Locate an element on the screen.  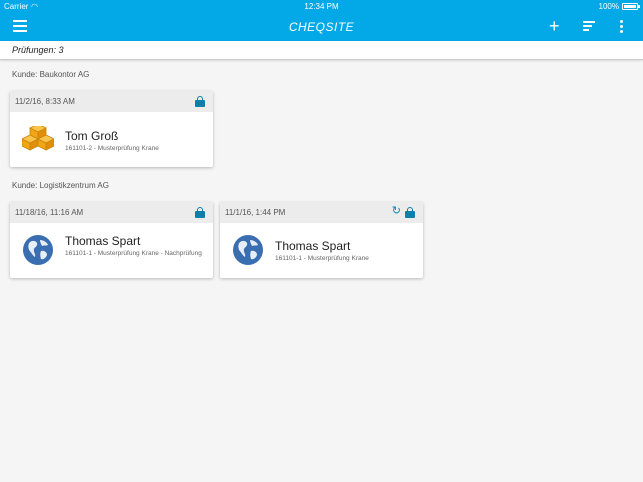
card-name: Tom Groß is located at coordinates (92, 136).